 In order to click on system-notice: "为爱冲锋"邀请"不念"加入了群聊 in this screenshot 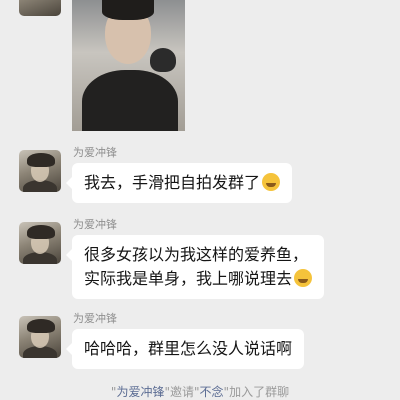, I will do `click(200, 392)`.